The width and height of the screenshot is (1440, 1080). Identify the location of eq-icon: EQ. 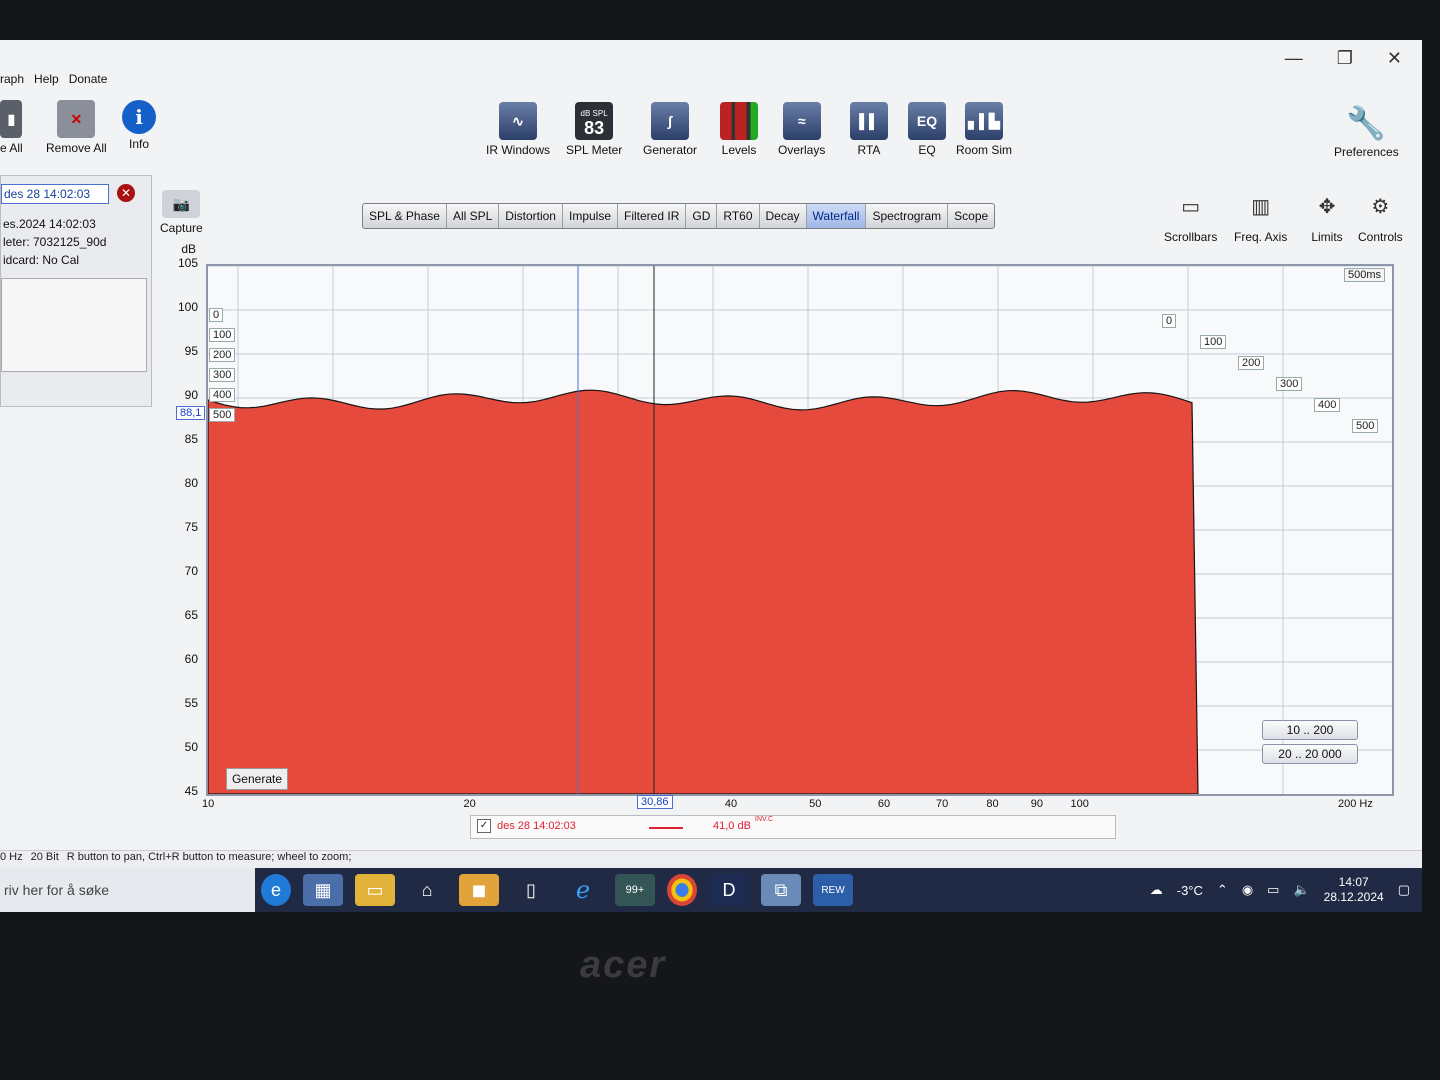
(927, 121).